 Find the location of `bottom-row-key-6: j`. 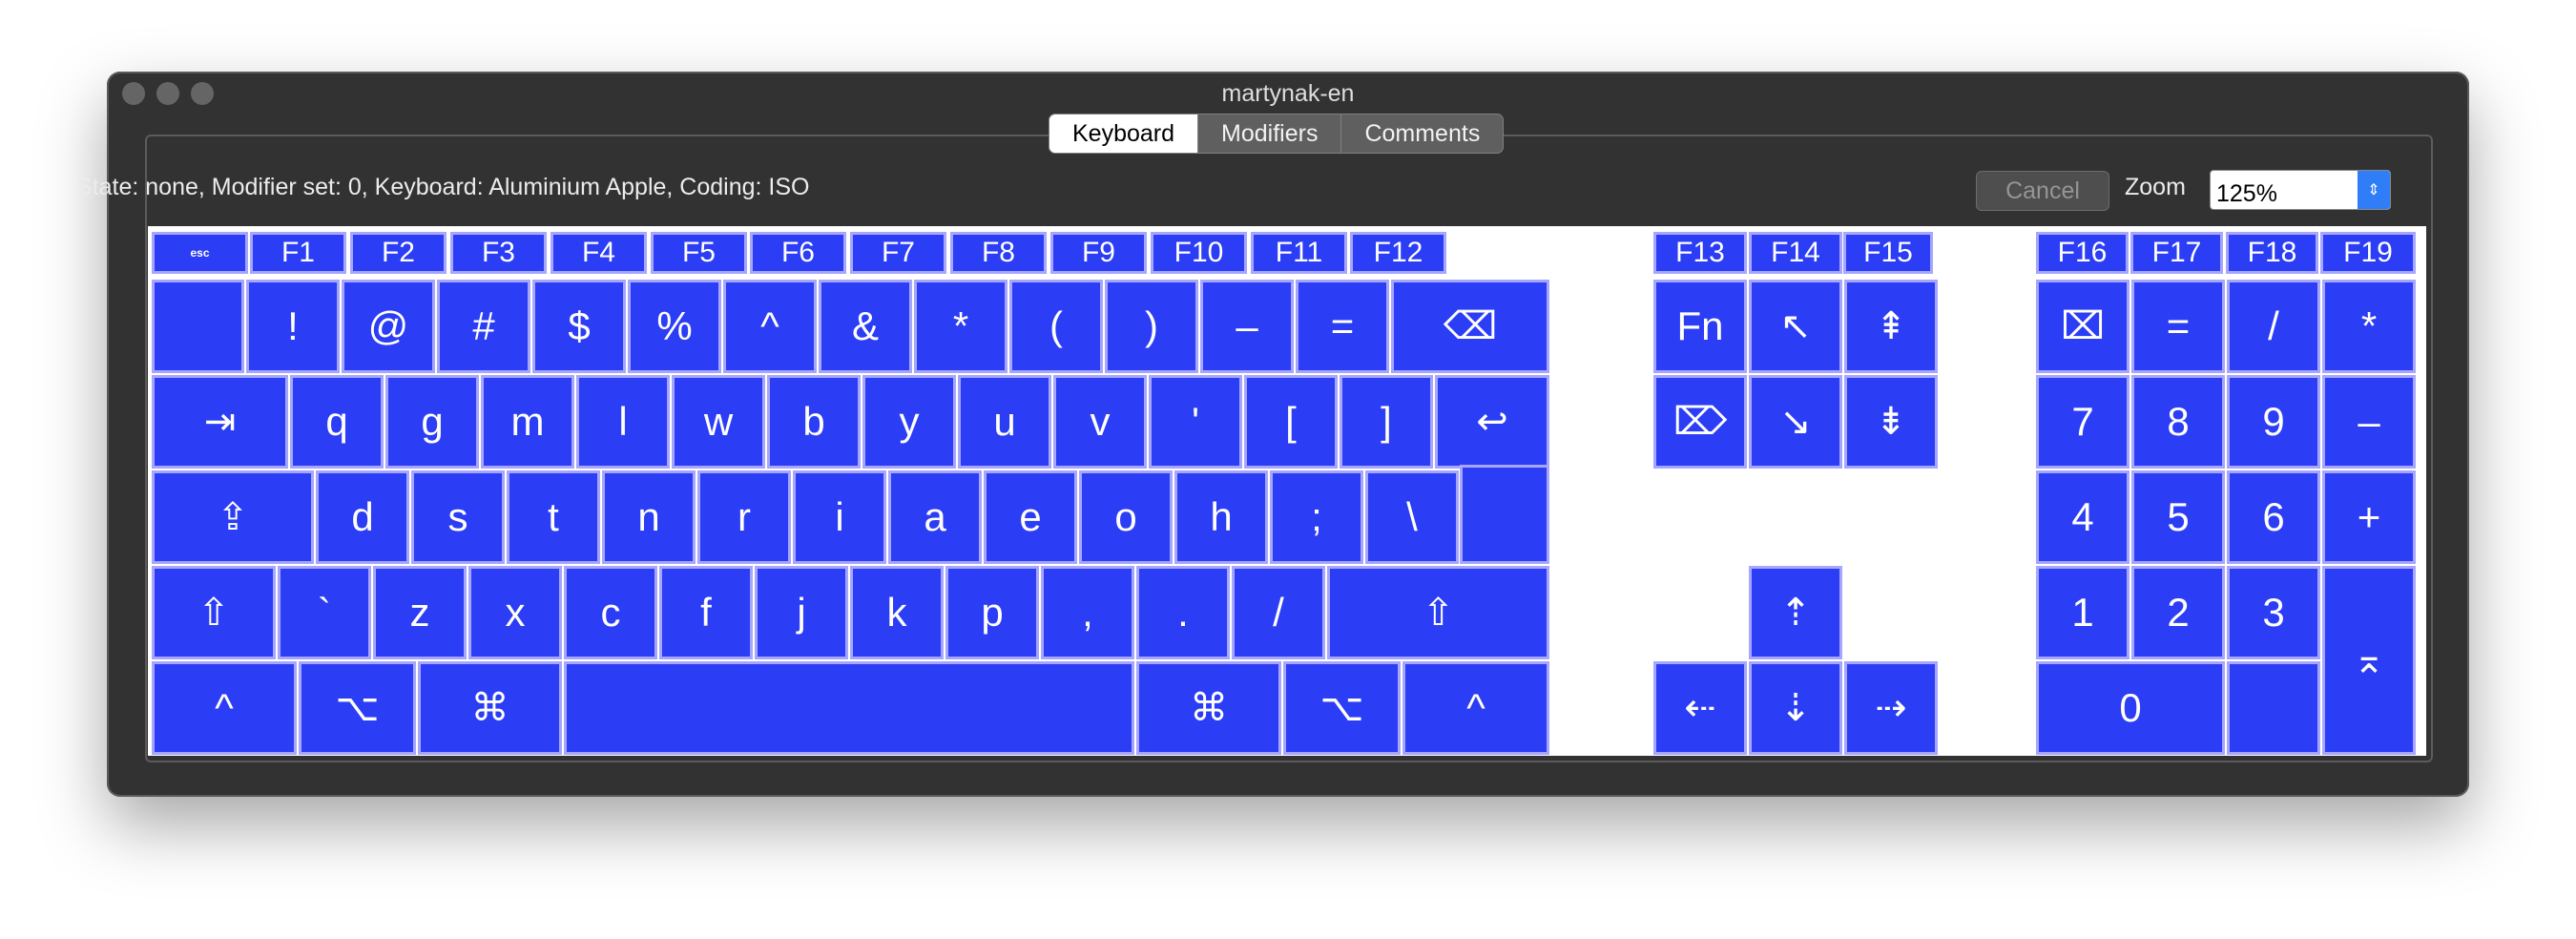

bottom-row-key-6: j is located at coordinates (801, 613).